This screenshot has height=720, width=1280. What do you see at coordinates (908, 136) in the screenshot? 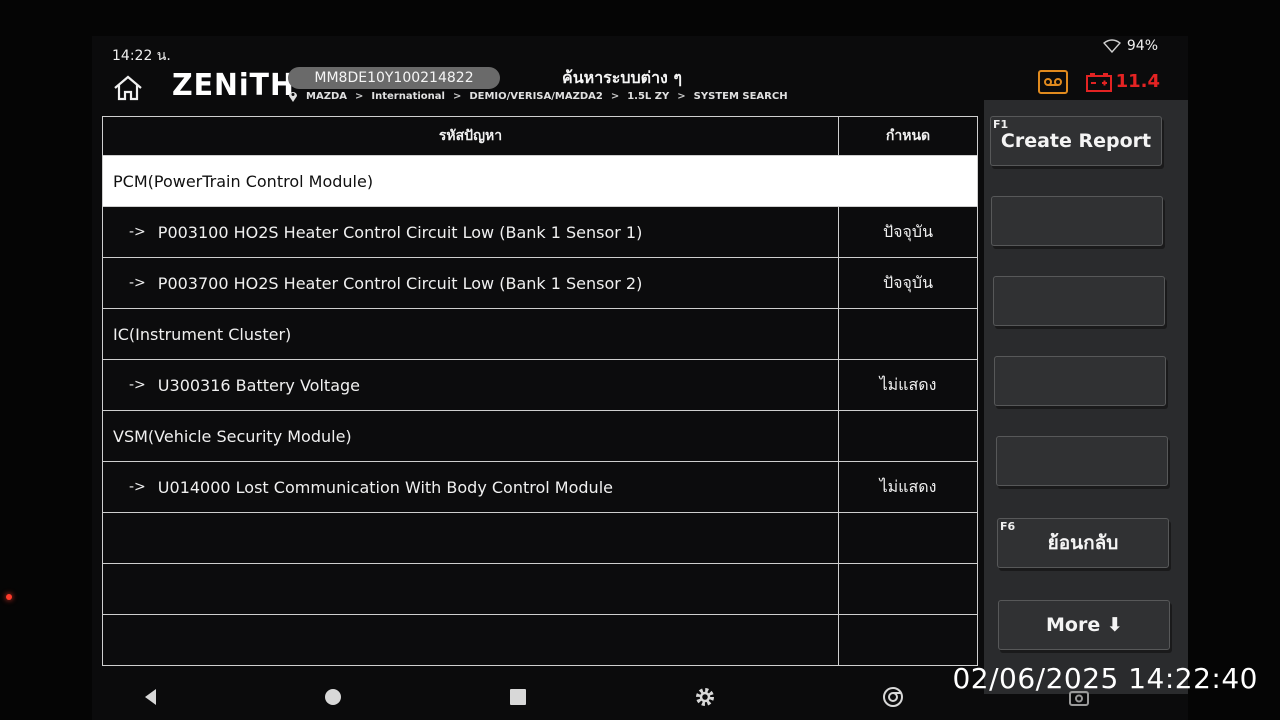
I see `column-header-status: กำหนด` at bounding box center [908, 136].